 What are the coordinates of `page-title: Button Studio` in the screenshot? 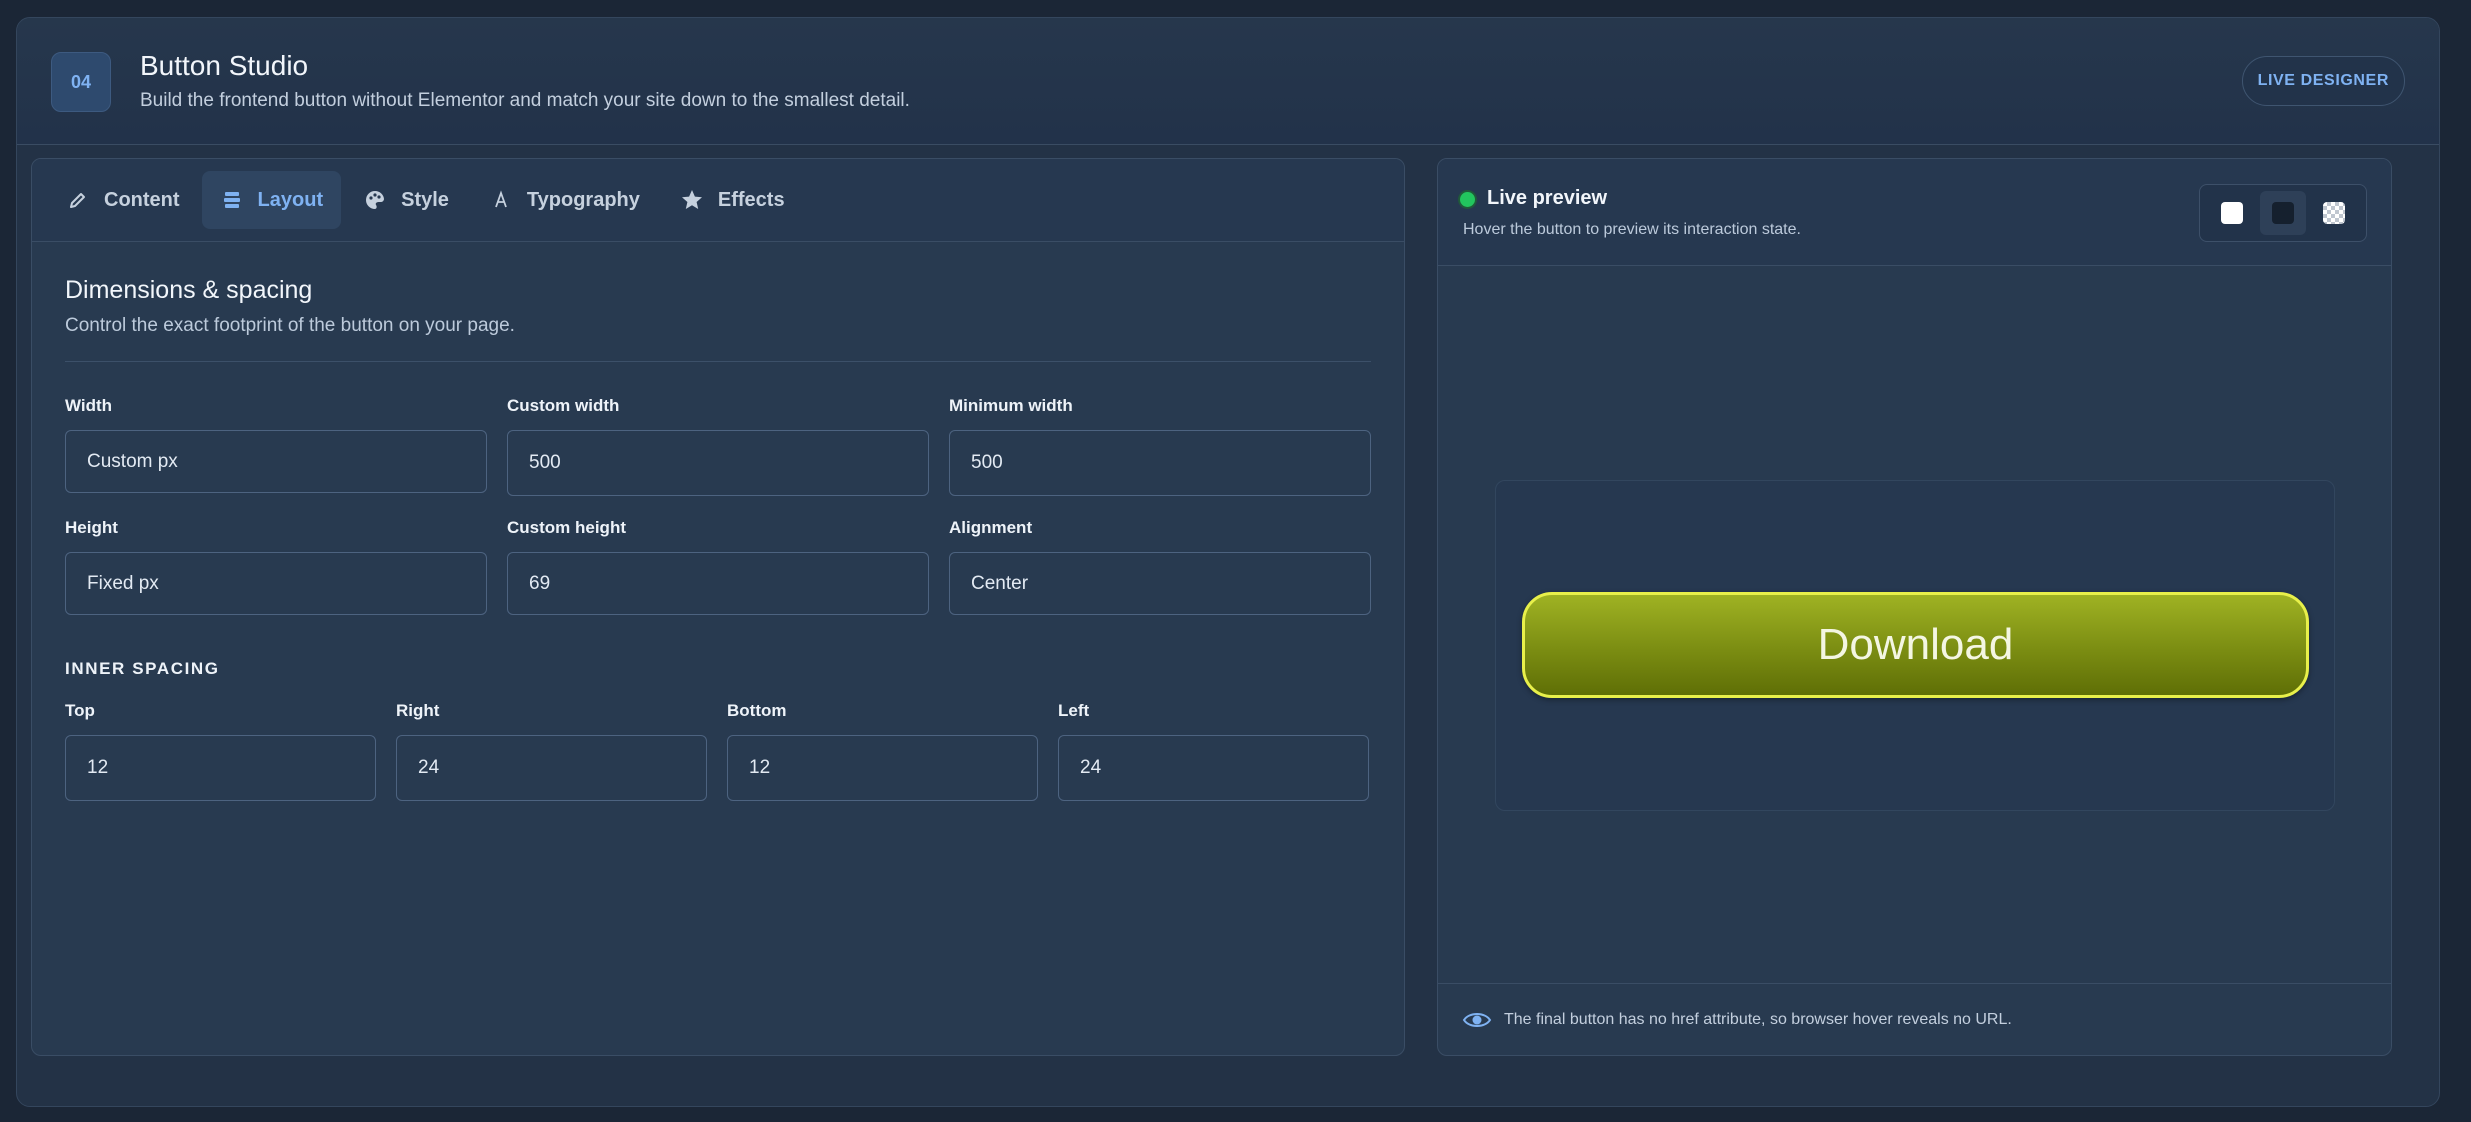 It's located at (224, 65).